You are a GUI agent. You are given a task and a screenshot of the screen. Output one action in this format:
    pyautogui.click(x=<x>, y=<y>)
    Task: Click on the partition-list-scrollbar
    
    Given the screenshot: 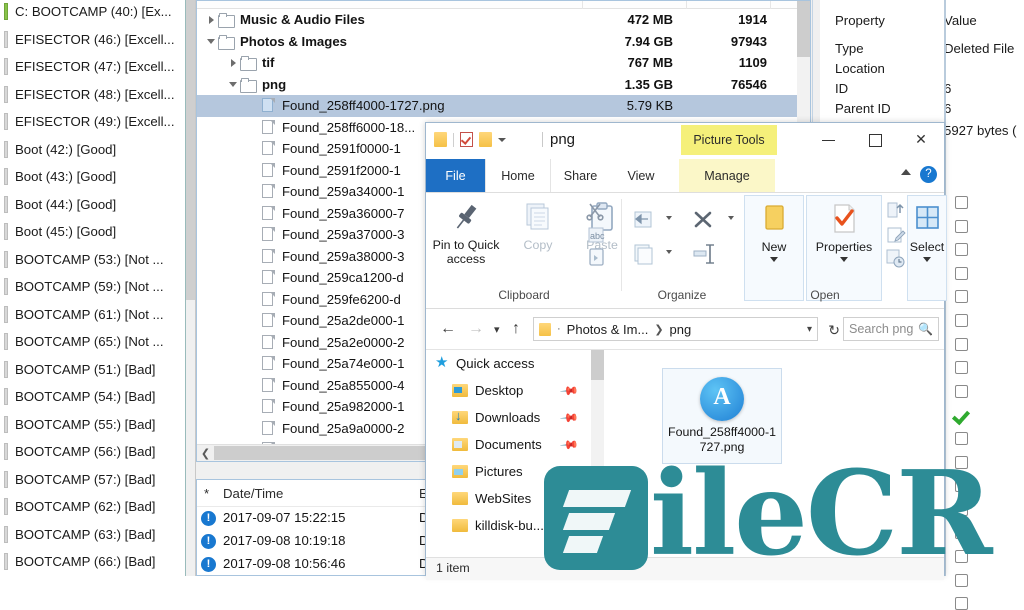 What is the action you would take?
    pyautogui.click(x=191, y=288)
    